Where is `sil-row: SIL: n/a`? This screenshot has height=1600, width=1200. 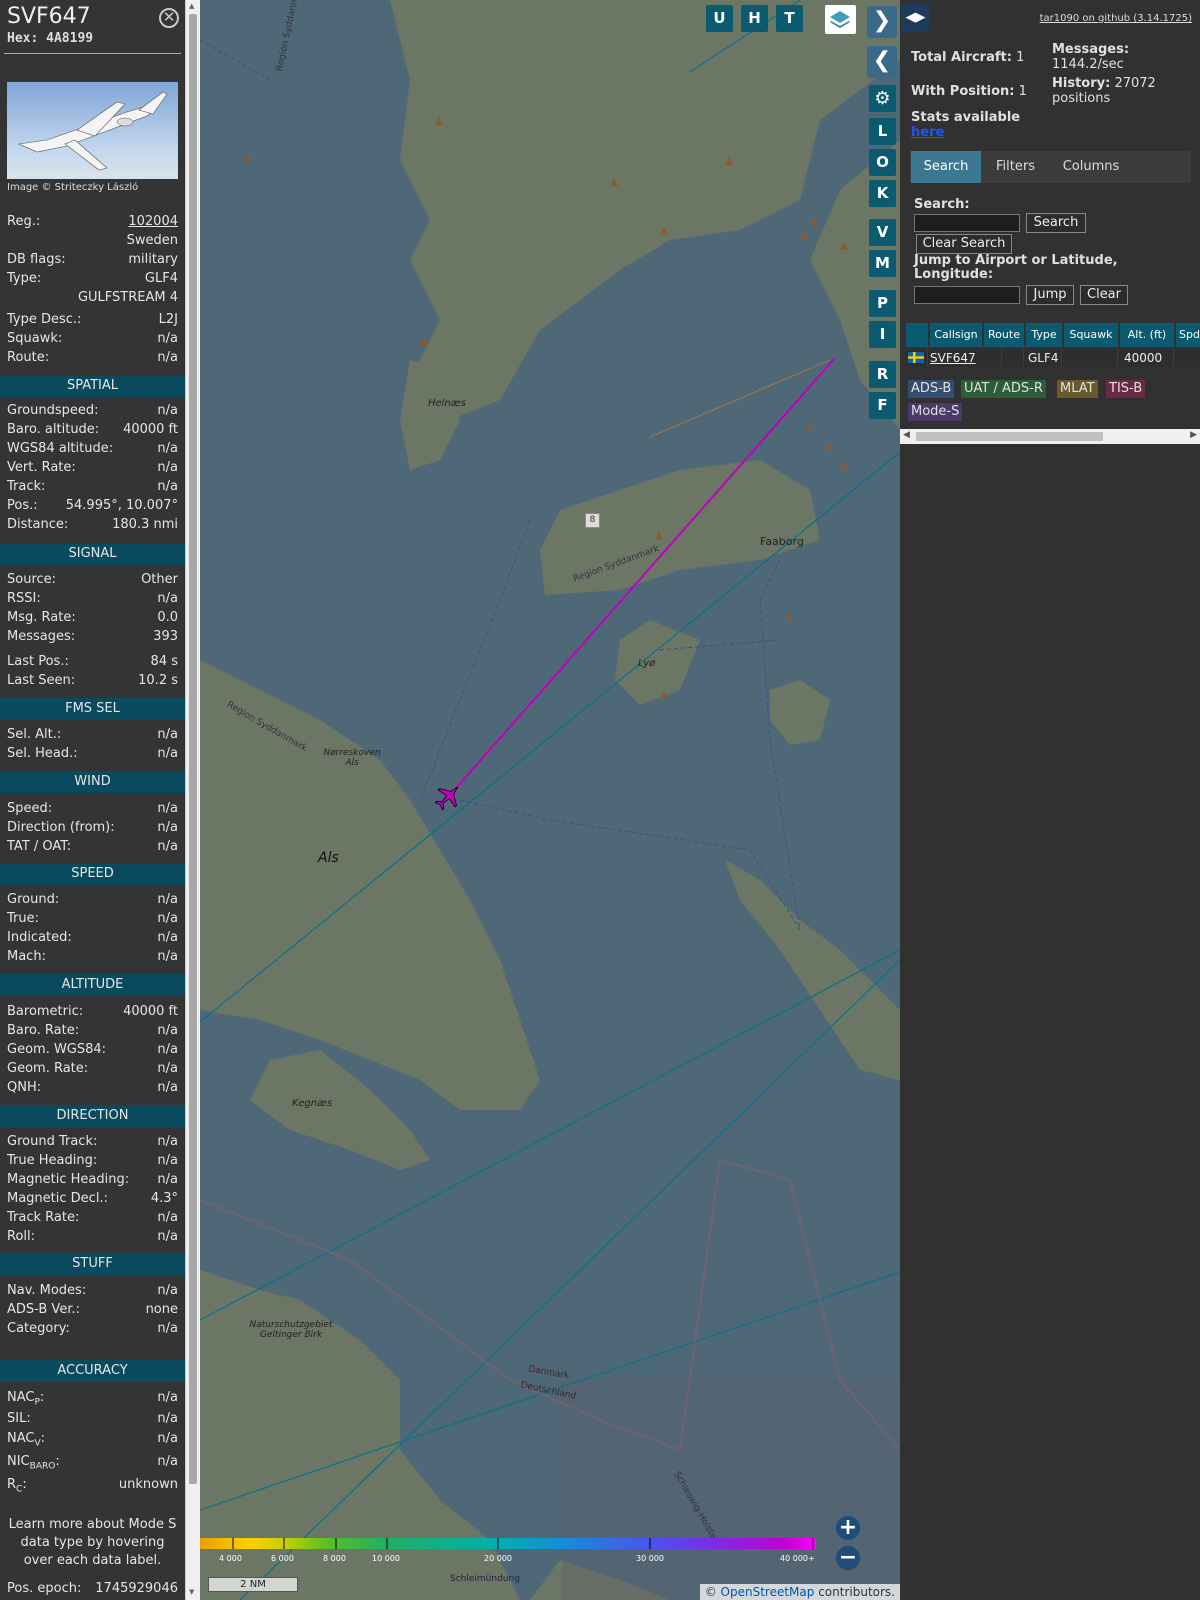
sil-row: SIL: n/a is located at coordinates (92, 1420).